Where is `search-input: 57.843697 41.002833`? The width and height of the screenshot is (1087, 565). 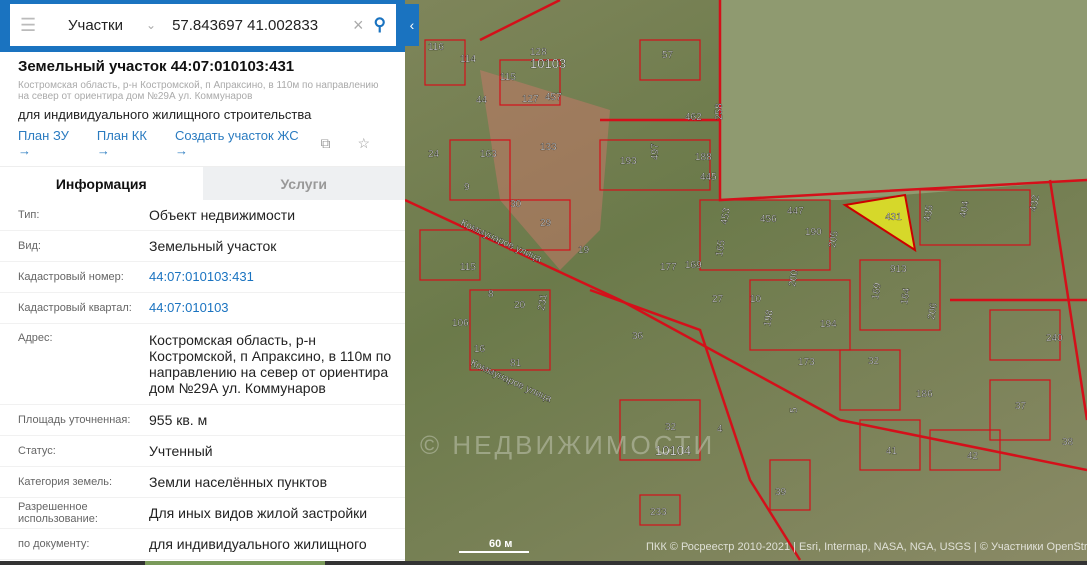
search-input: 57.843697 41.002833 is located at coordinates (262, 25).